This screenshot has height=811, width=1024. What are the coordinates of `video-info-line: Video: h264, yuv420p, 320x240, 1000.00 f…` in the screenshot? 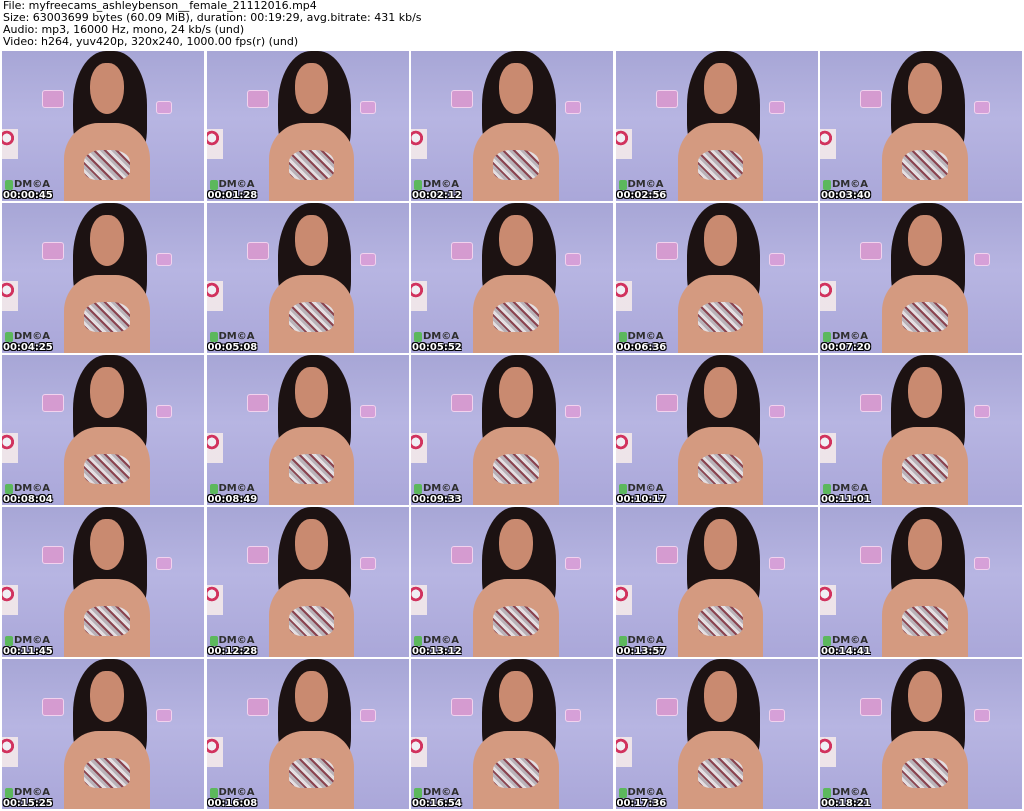 It's located at (151, 42).